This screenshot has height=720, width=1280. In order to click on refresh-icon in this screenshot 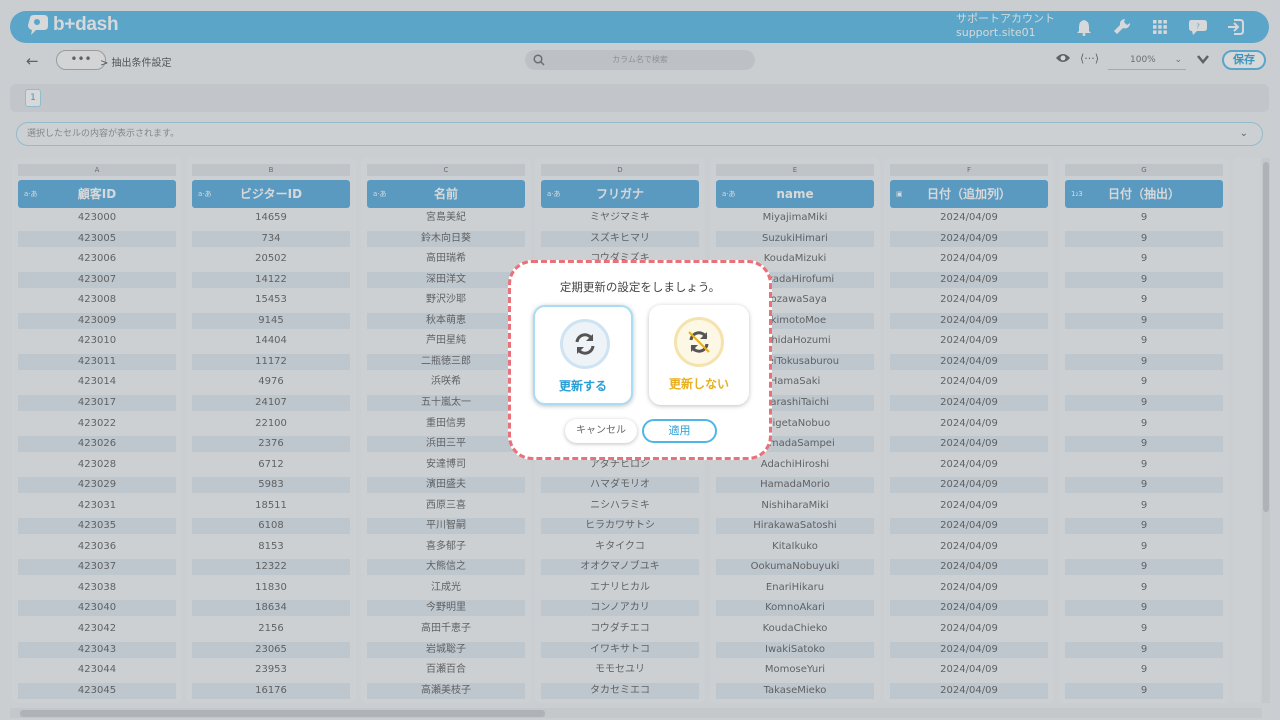, I will do `click(585, 344)`.